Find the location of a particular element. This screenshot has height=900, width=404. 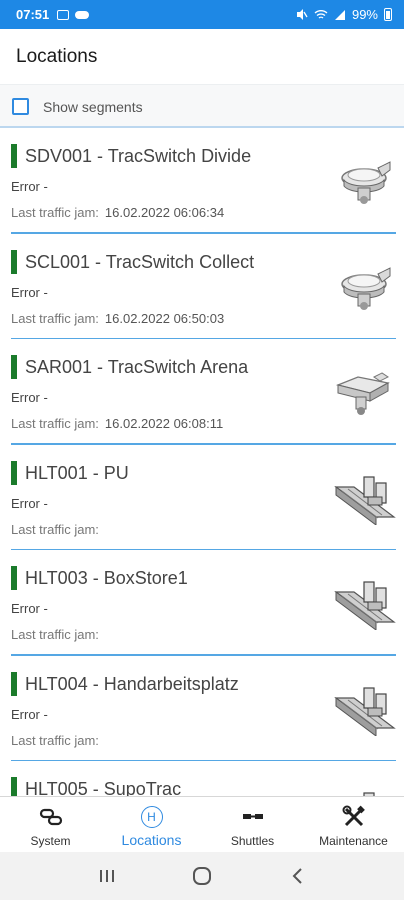

battery-icon is located at coordinates (388, 14).